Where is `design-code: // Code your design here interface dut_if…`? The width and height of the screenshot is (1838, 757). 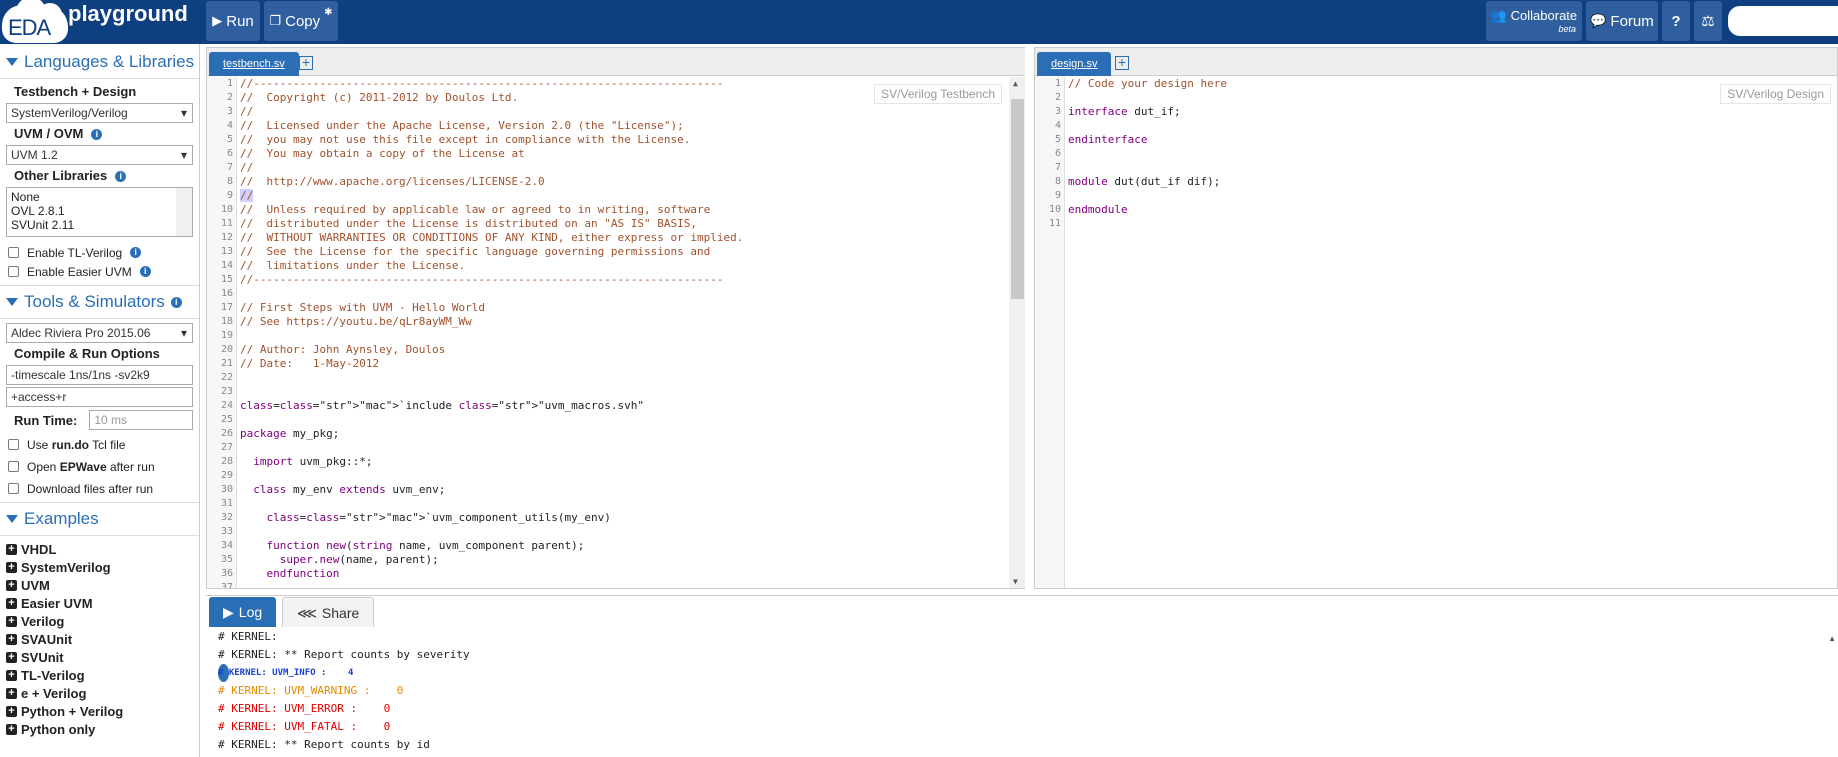
design-code: // Code your design here interface dut_if… is located at coordinates (1442, 154).